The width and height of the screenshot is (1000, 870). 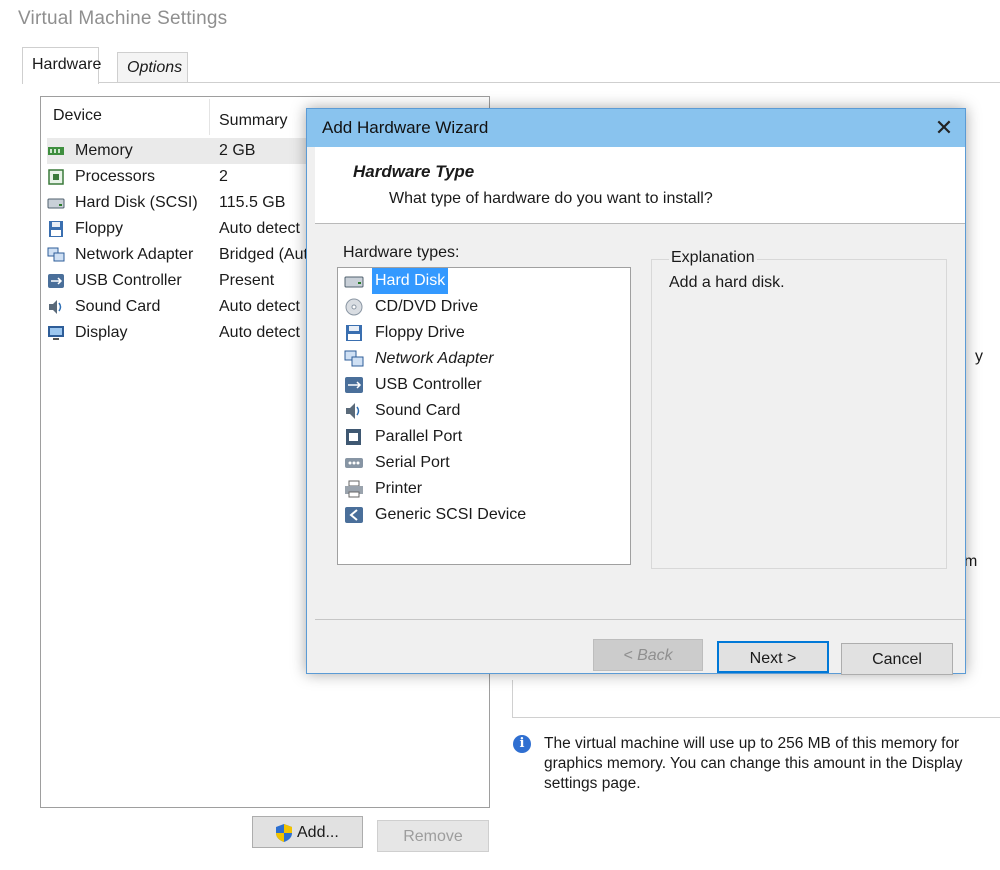 What do you see at coordinates (123, 18) in the screenshot?
I see `window-title: Virtual Machine Settings` at bounding box center [123, 18].